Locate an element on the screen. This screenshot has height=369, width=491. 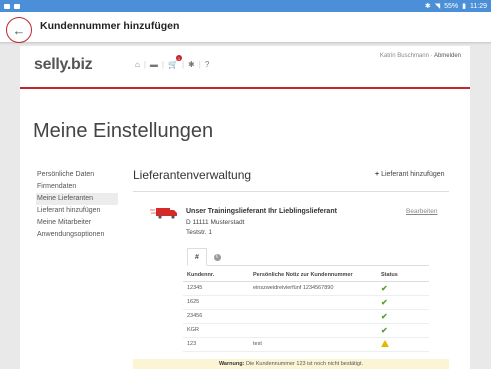
column-header-status: Status is located at coordinates (403, 276).